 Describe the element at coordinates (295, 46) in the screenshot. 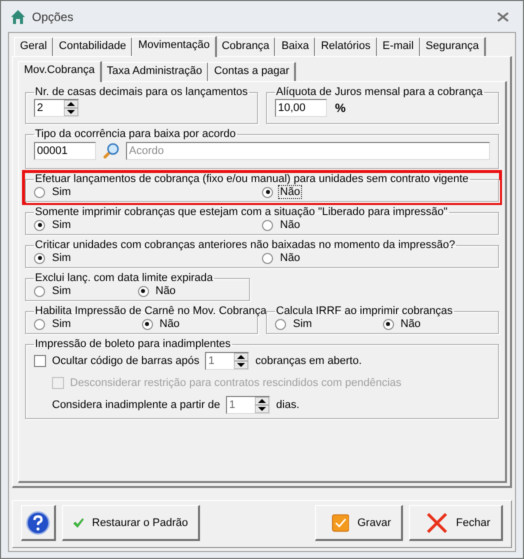

I see `tab: Baixa` at that location.